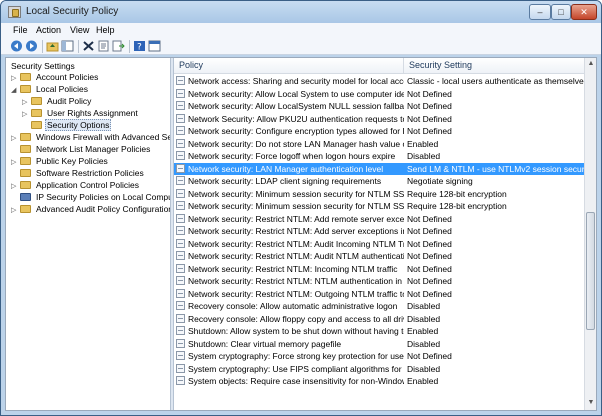 The height and width of the screenshot is (416, 602). Describe the element at coordinates (15, 91) in the screenshot. I see `collapse-icon: ◢` at that location.